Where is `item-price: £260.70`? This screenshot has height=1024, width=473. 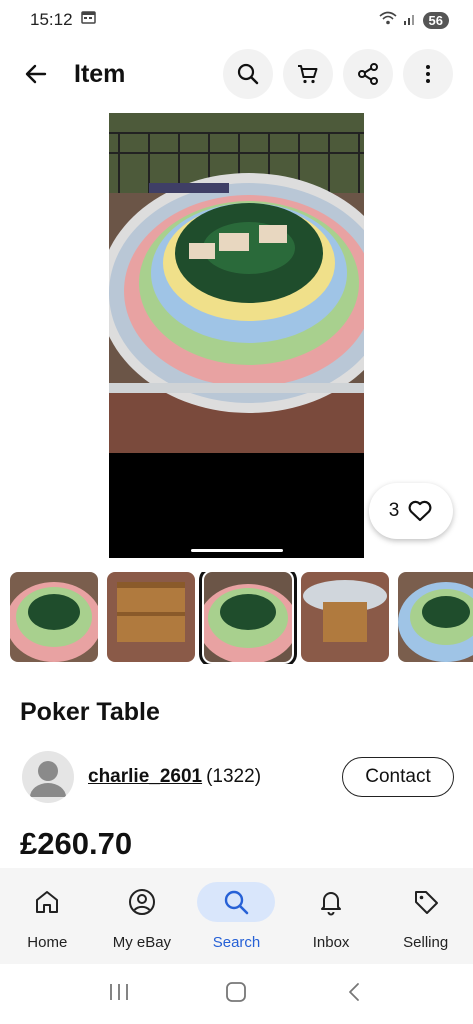
item-price: £260.70 is located at coordinates (76, 843).